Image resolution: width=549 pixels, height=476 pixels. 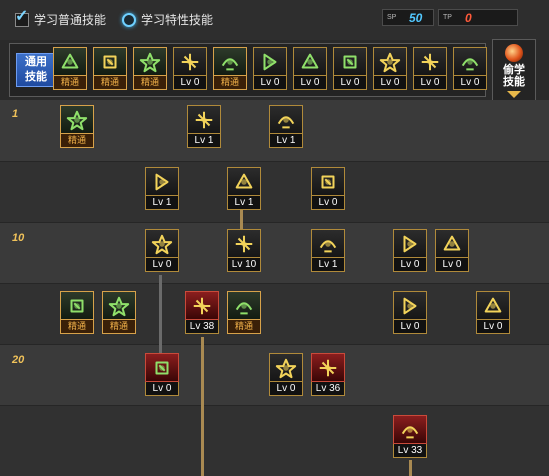 I want to click on tree-skill-r3-c: Lv 1, so click(x=328, y=251).